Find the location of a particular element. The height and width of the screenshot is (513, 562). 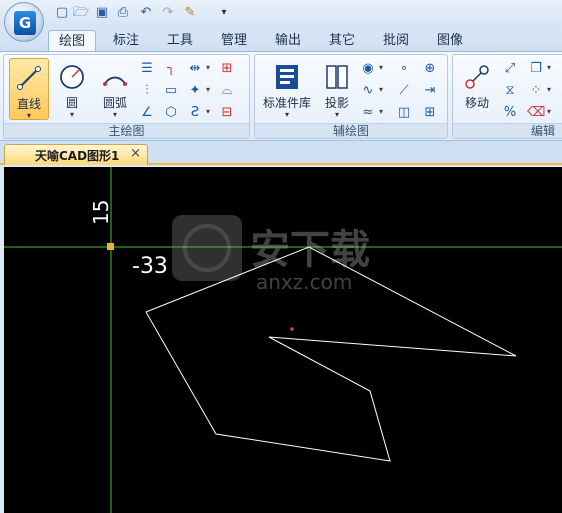

scale-icon: ⤢ is located at coordinates (510, 69).